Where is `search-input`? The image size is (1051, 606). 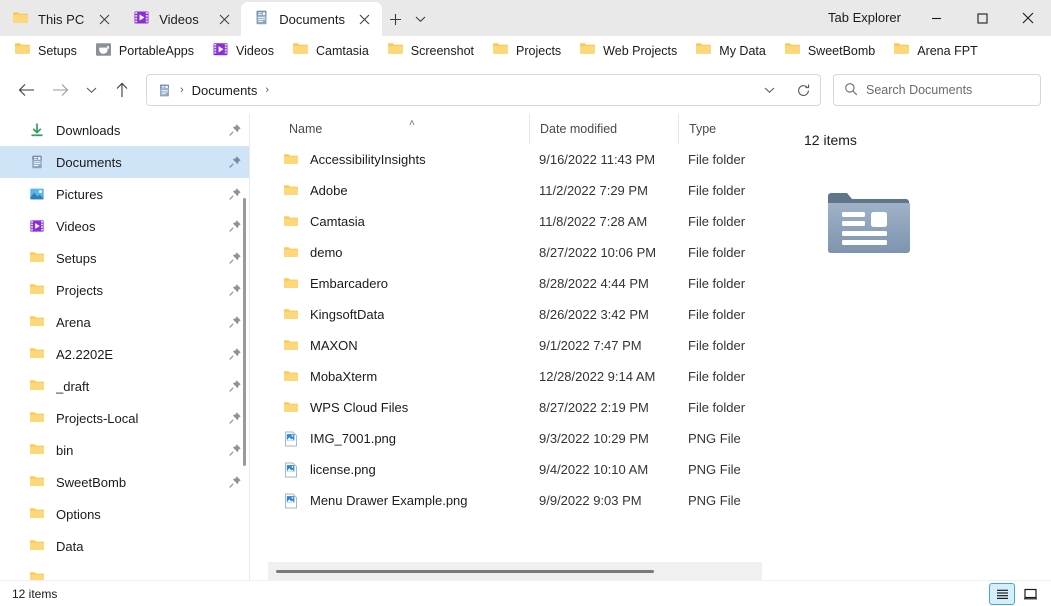
search-input is located at coordinates (948, 90).